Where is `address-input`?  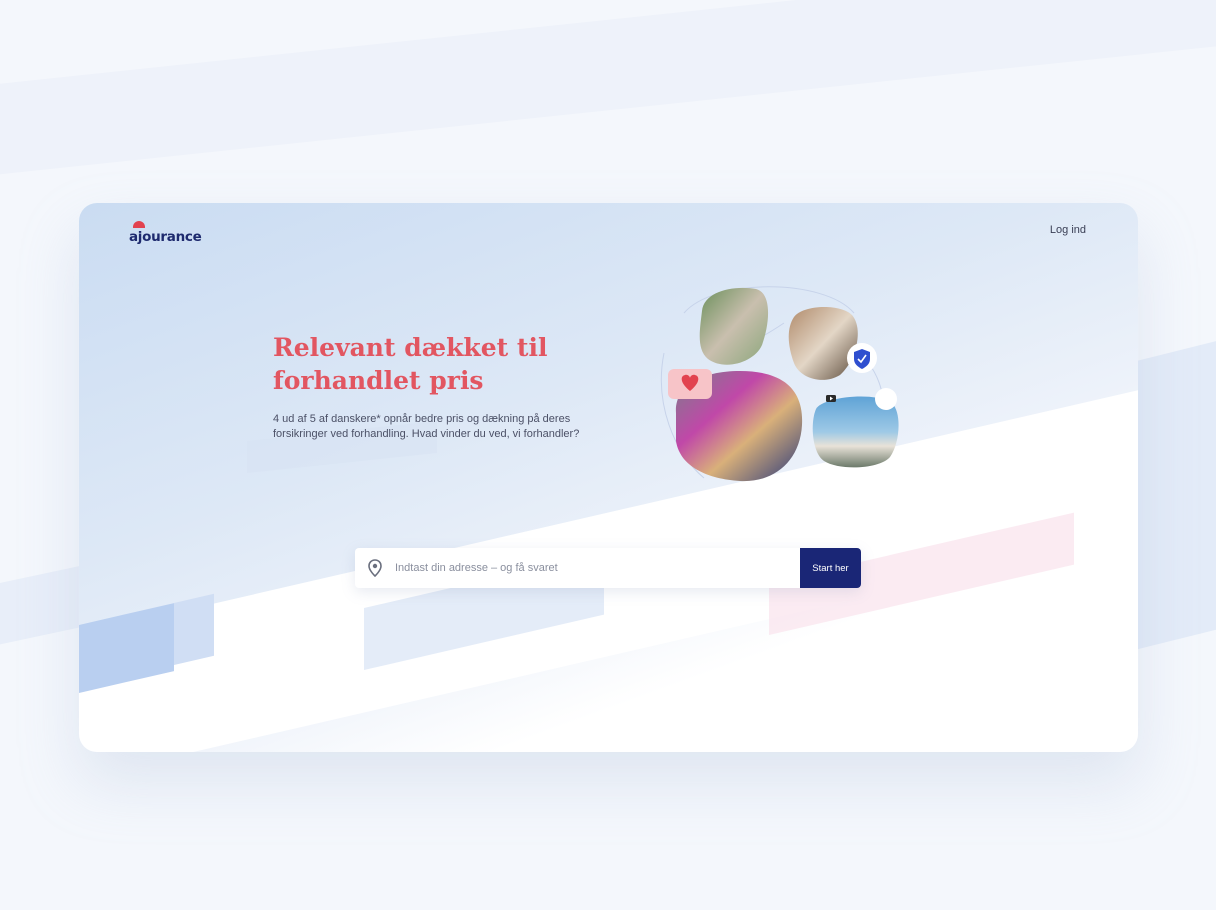
address-input is located at coordinates (597, 568).